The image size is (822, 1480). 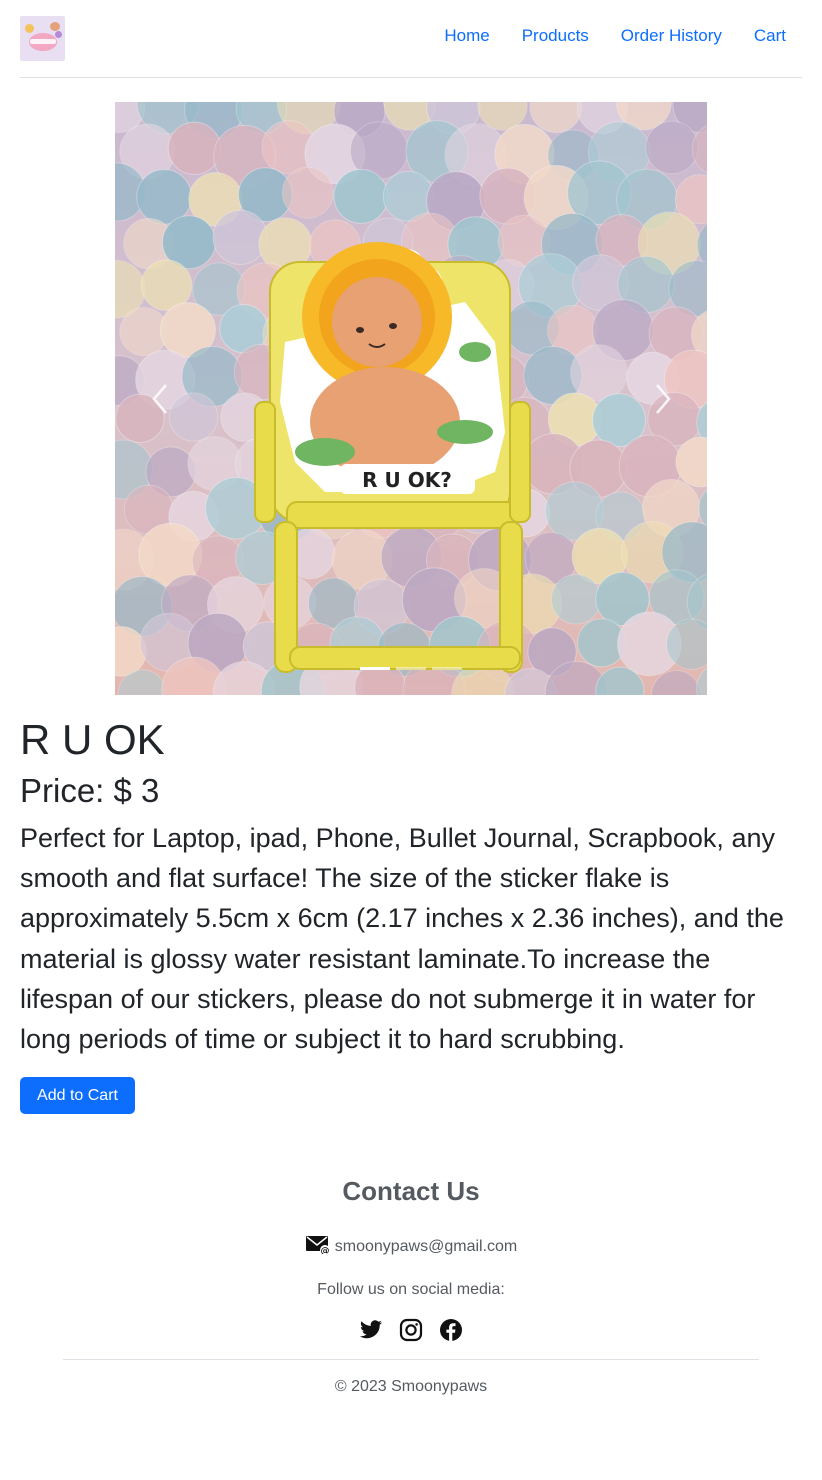 What do you see at coordinates (426, 1247) in the screenshot?
I see `contact-email-link: smoonypaws@gmail.com` at bounding box center [426, 1247].